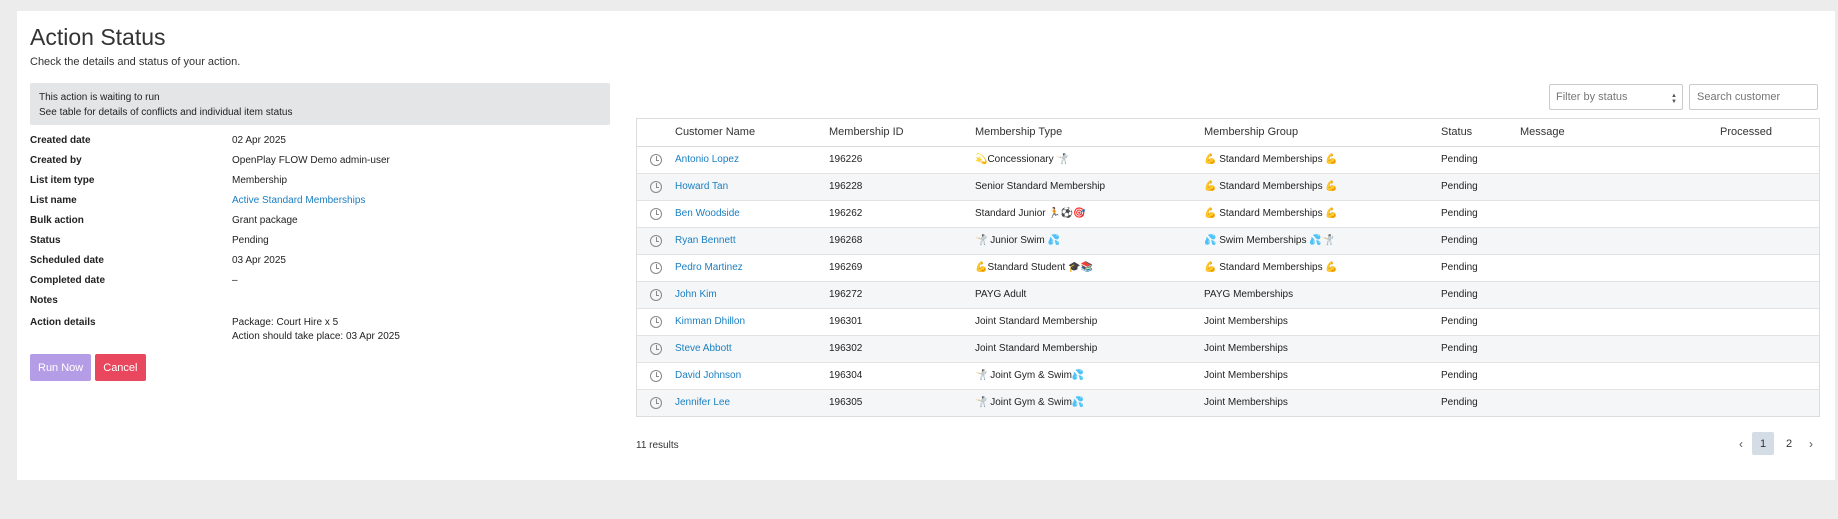  I want to click on customer-name-link: Jennifer Lee, so click(702, 402).